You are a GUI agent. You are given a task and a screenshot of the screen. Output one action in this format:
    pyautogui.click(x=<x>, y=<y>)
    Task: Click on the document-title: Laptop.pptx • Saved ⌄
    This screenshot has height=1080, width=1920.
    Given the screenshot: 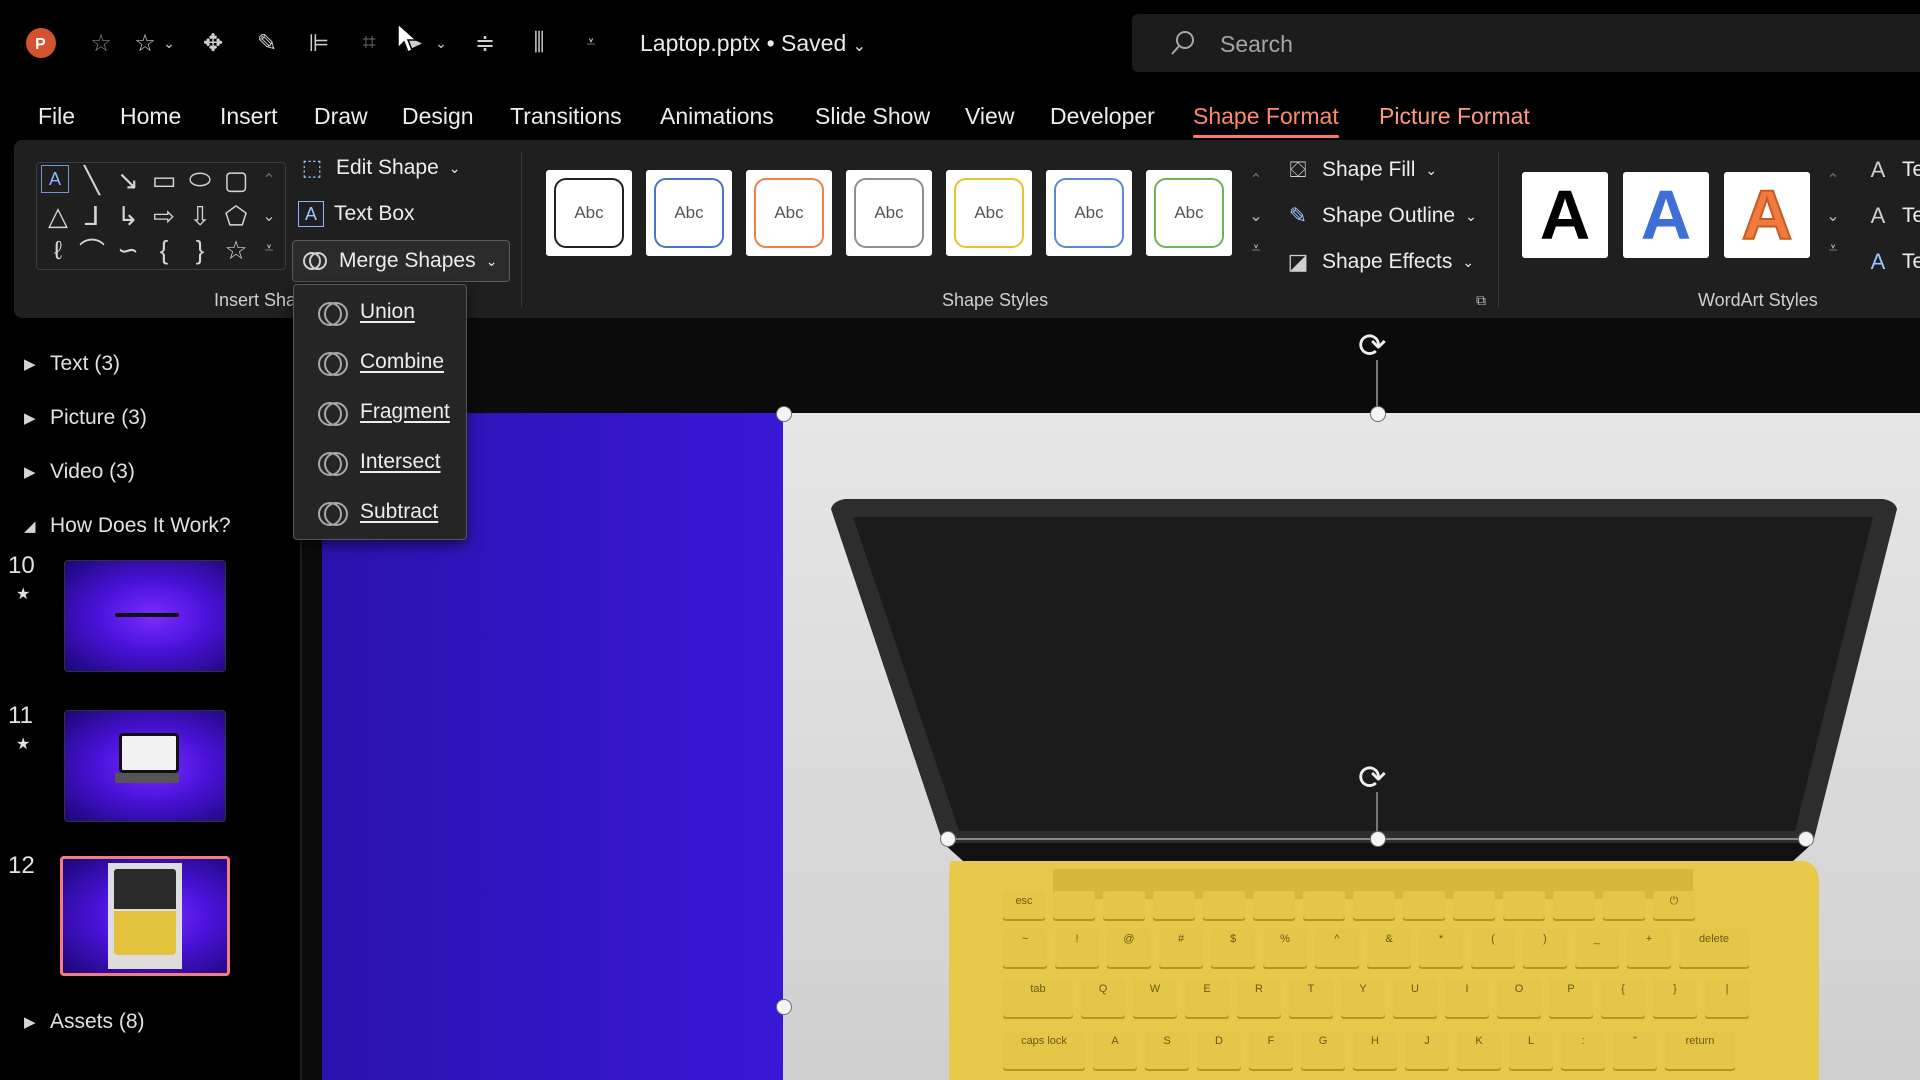 What is the action you would take?
    pyautogui.click(x=753, y=43)
    